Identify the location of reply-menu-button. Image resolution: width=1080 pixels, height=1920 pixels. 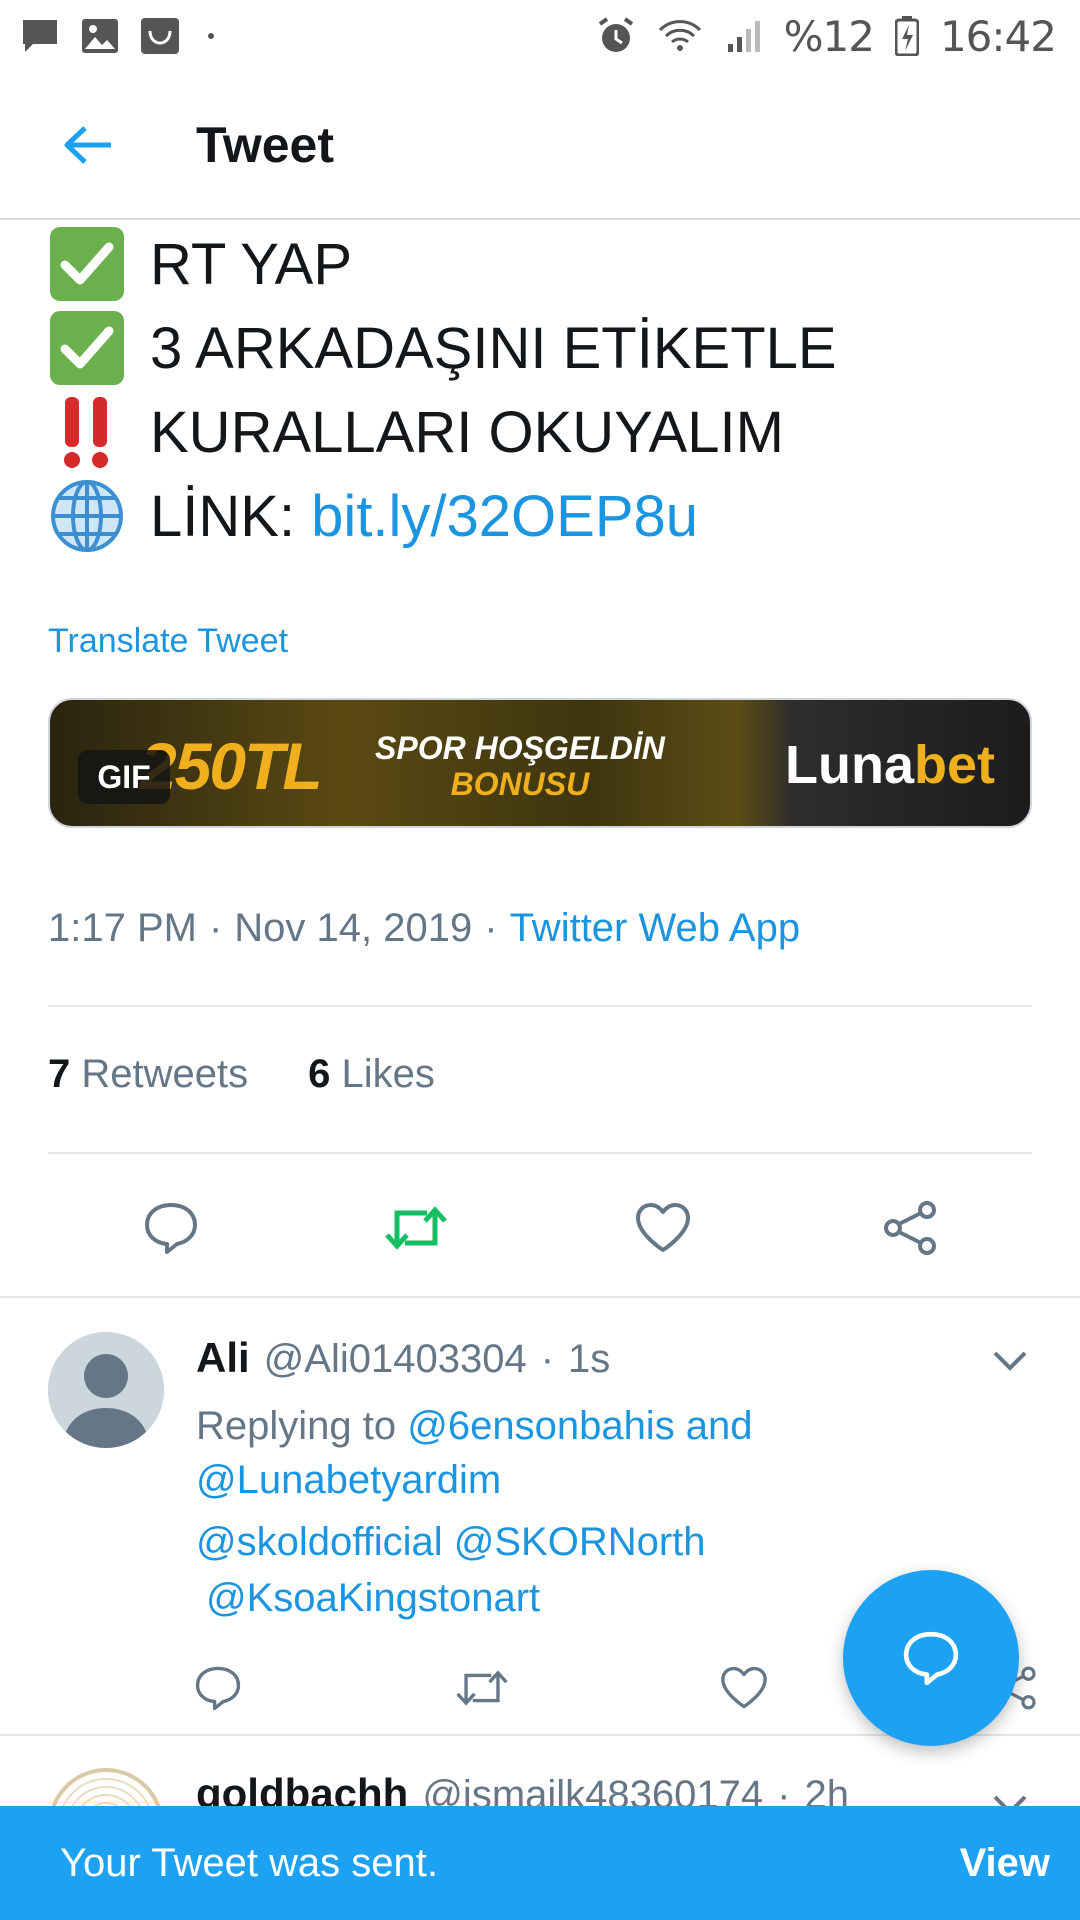
(1010, 1361).